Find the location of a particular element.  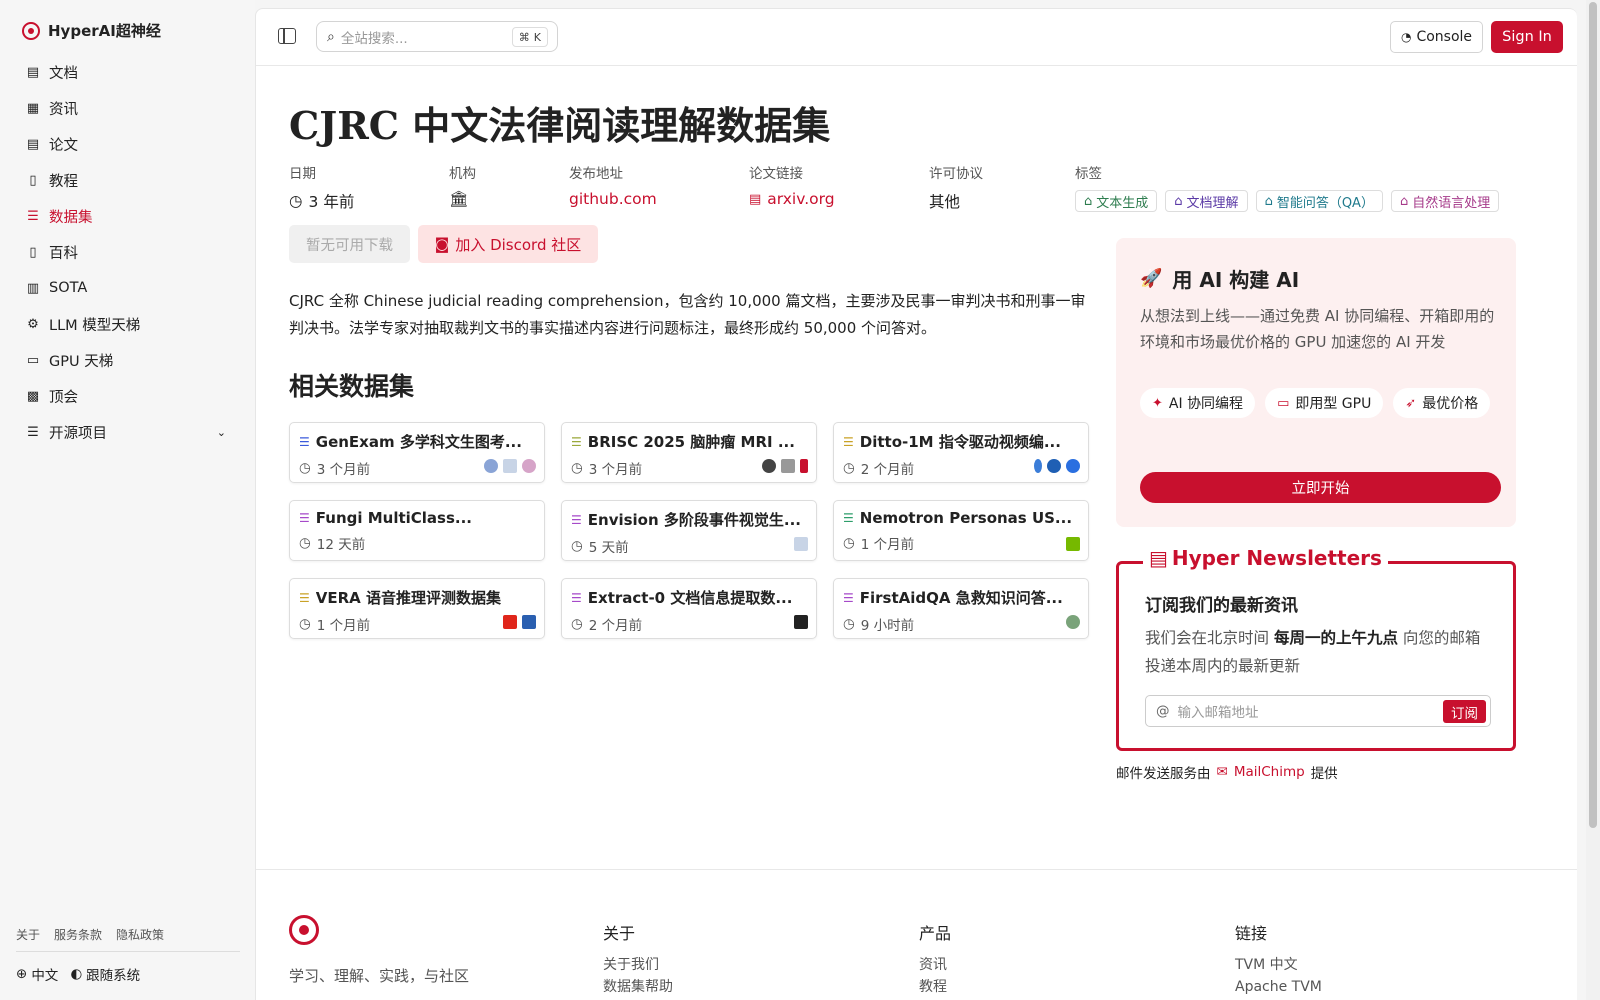

related-card: ☰ Nemotron Personas US... ◷ 1 个月前 is located at coordinates (961, 530).